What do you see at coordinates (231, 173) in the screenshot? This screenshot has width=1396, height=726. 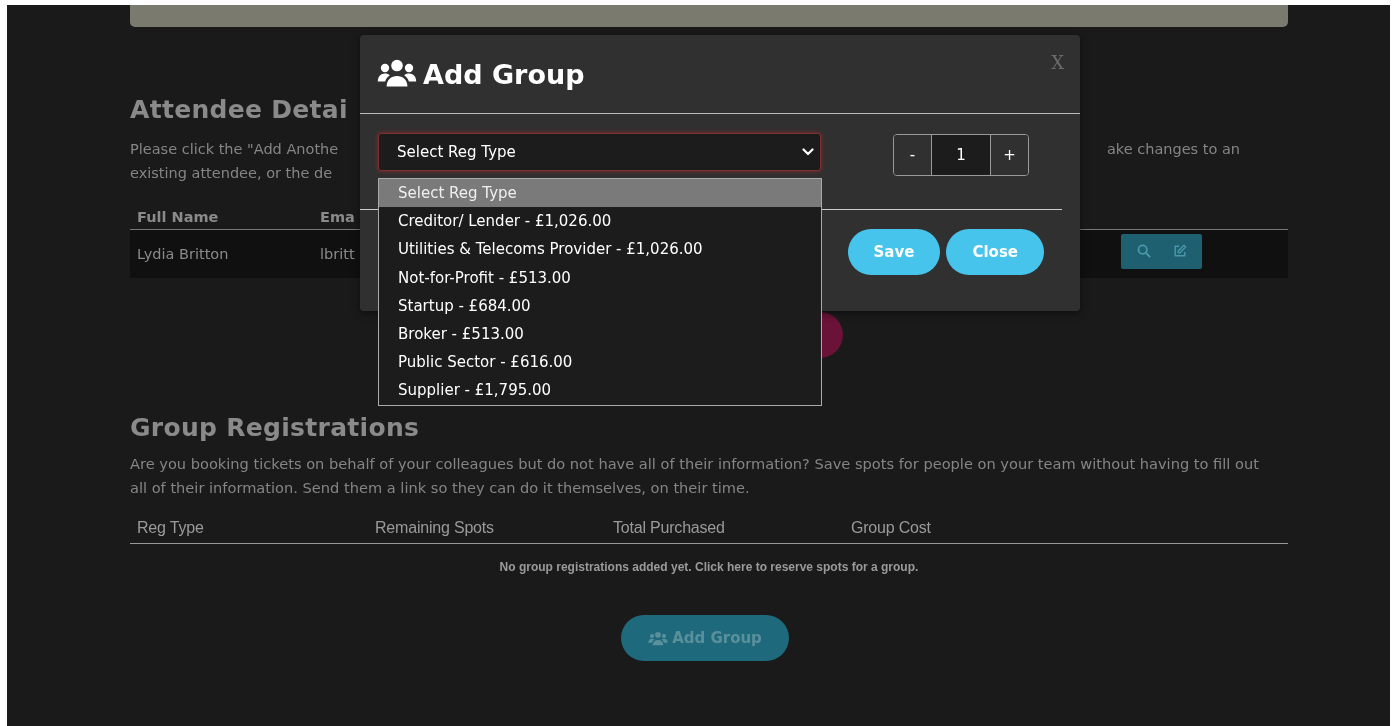 I see `intro-text: existing attendee, or the de` at bounding box center [231, 173].